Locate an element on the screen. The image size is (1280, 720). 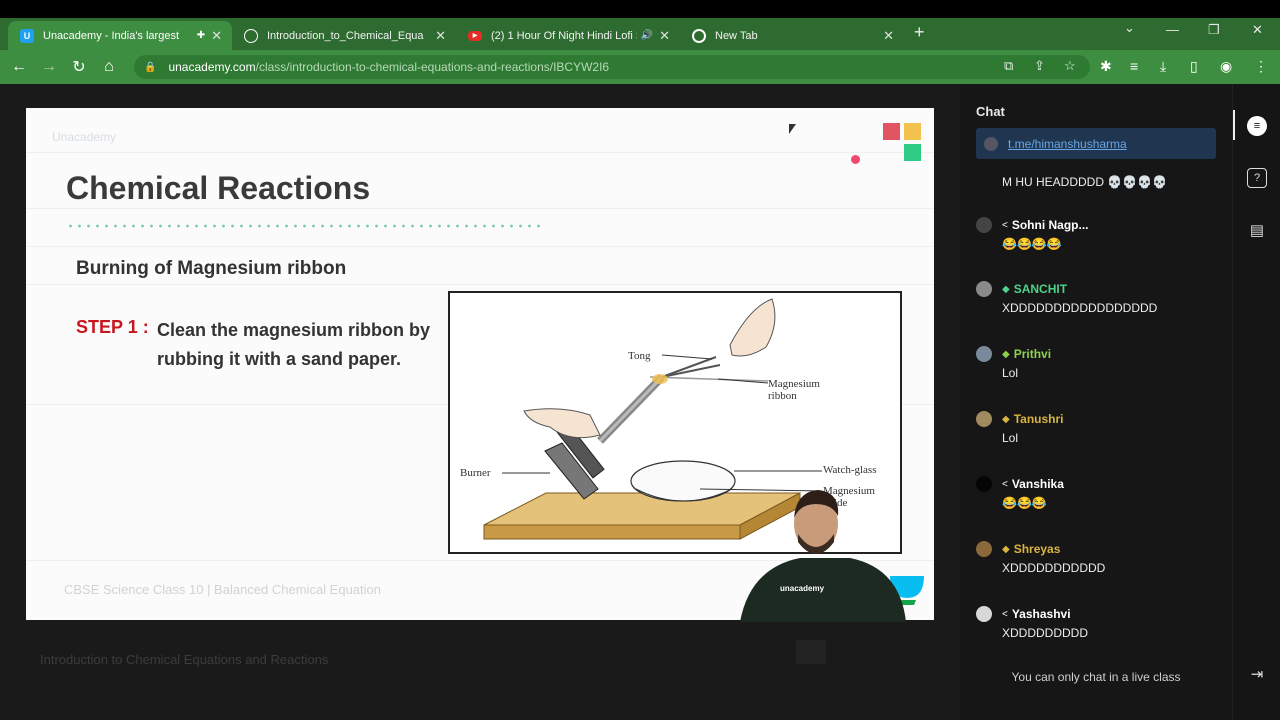
menu-dots-icon: ⋮ is located at coordinates (1261, 66).